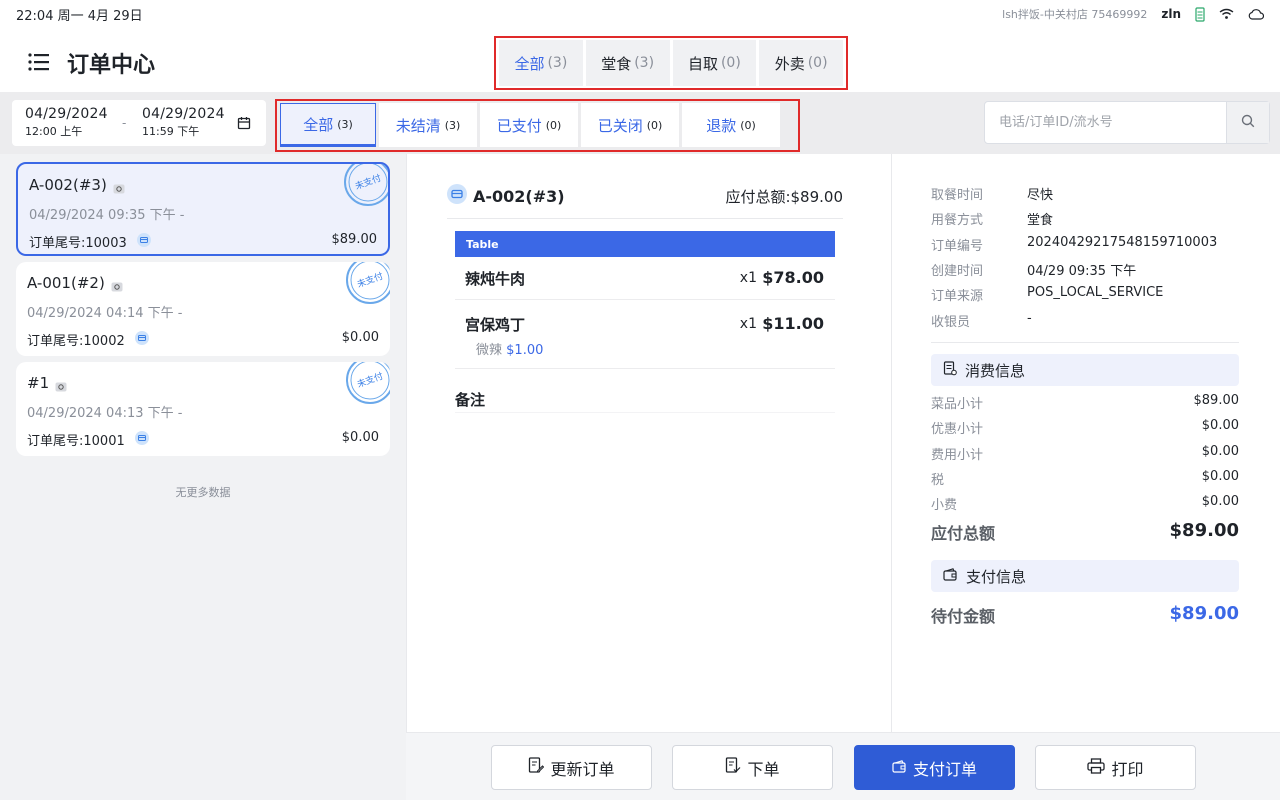 This screenshot has height=800, width=1280. I want to click on search-button, so click(1247, 122).